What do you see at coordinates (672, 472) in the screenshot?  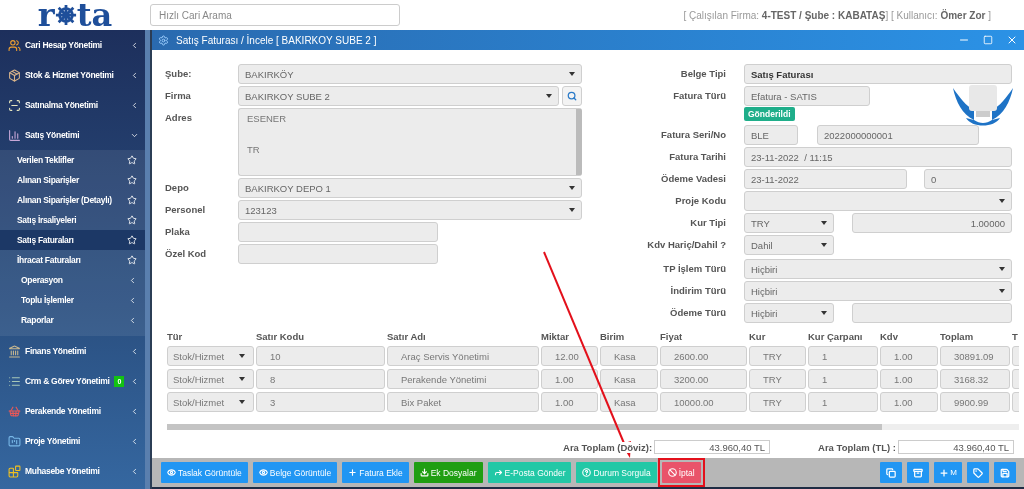 I see `ban-icon` at bounding box center [672, 472].